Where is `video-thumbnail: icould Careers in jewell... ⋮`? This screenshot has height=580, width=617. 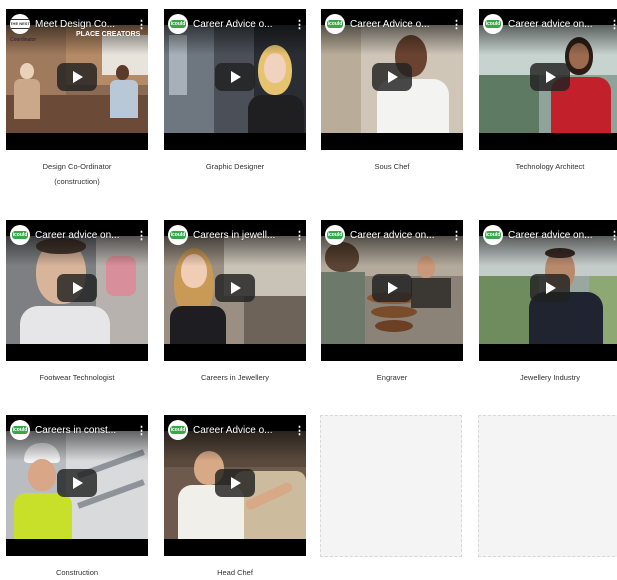 video-thumbnail: icould Careers in jewell... ⋮ is located at coordinates (235, 290).